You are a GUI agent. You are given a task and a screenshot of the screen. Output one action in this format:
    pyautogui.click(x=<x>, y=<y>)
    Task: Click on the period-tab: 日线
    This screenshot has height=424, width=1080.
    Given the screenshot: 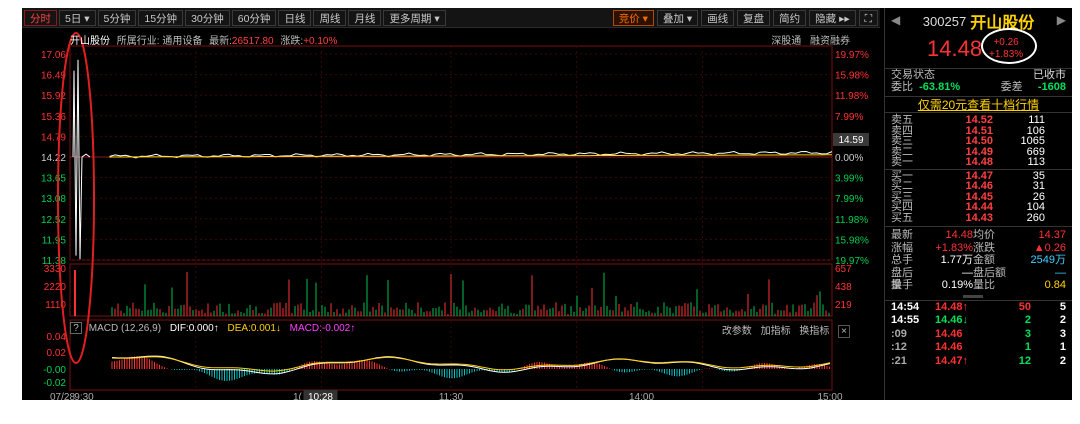 What is the action you would take?
    pyautogui.click(x=295, y=17)
    